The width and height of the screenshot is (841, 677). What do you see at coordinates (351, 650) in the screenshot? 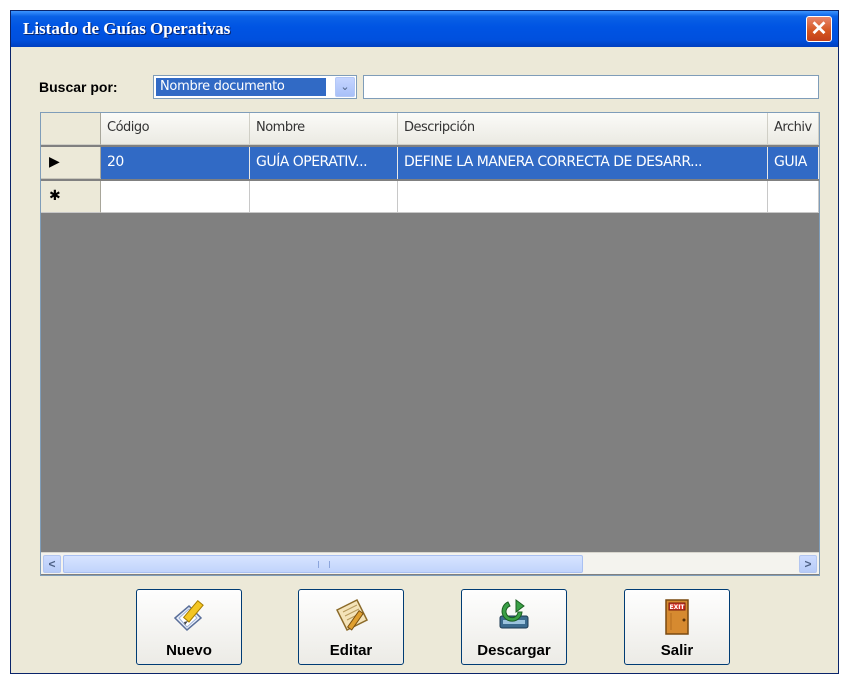
I see `editar-label: Editar` at bounding box center [351, 650].